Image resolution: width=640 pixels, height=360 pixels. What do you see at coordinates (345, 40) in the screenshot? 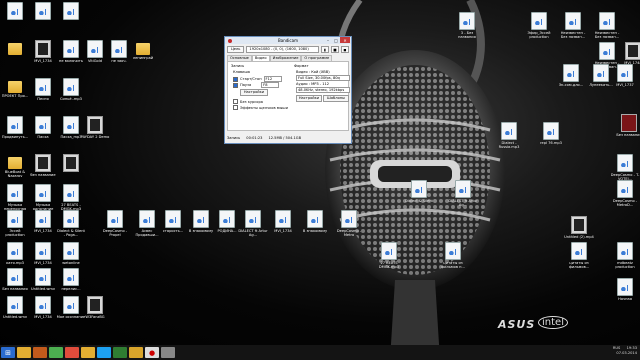
I see `close-button: ✕` at bounding box center [345, 40].